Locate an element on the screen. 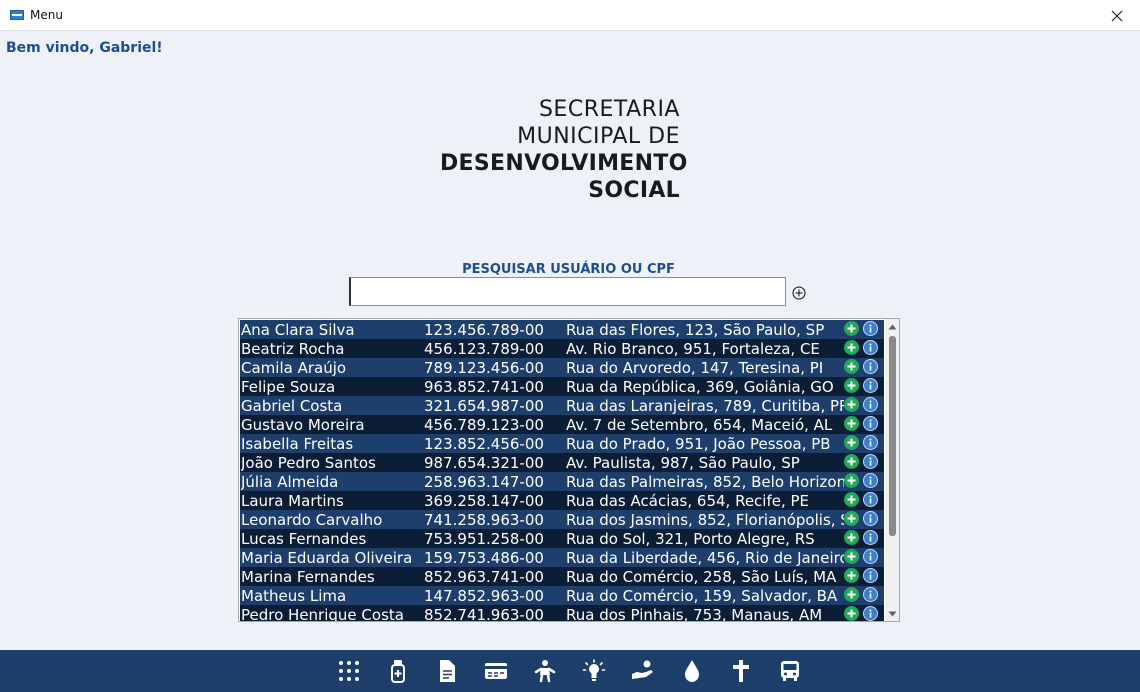  medicine-bottle-icon is located at coordinates (398, 671).